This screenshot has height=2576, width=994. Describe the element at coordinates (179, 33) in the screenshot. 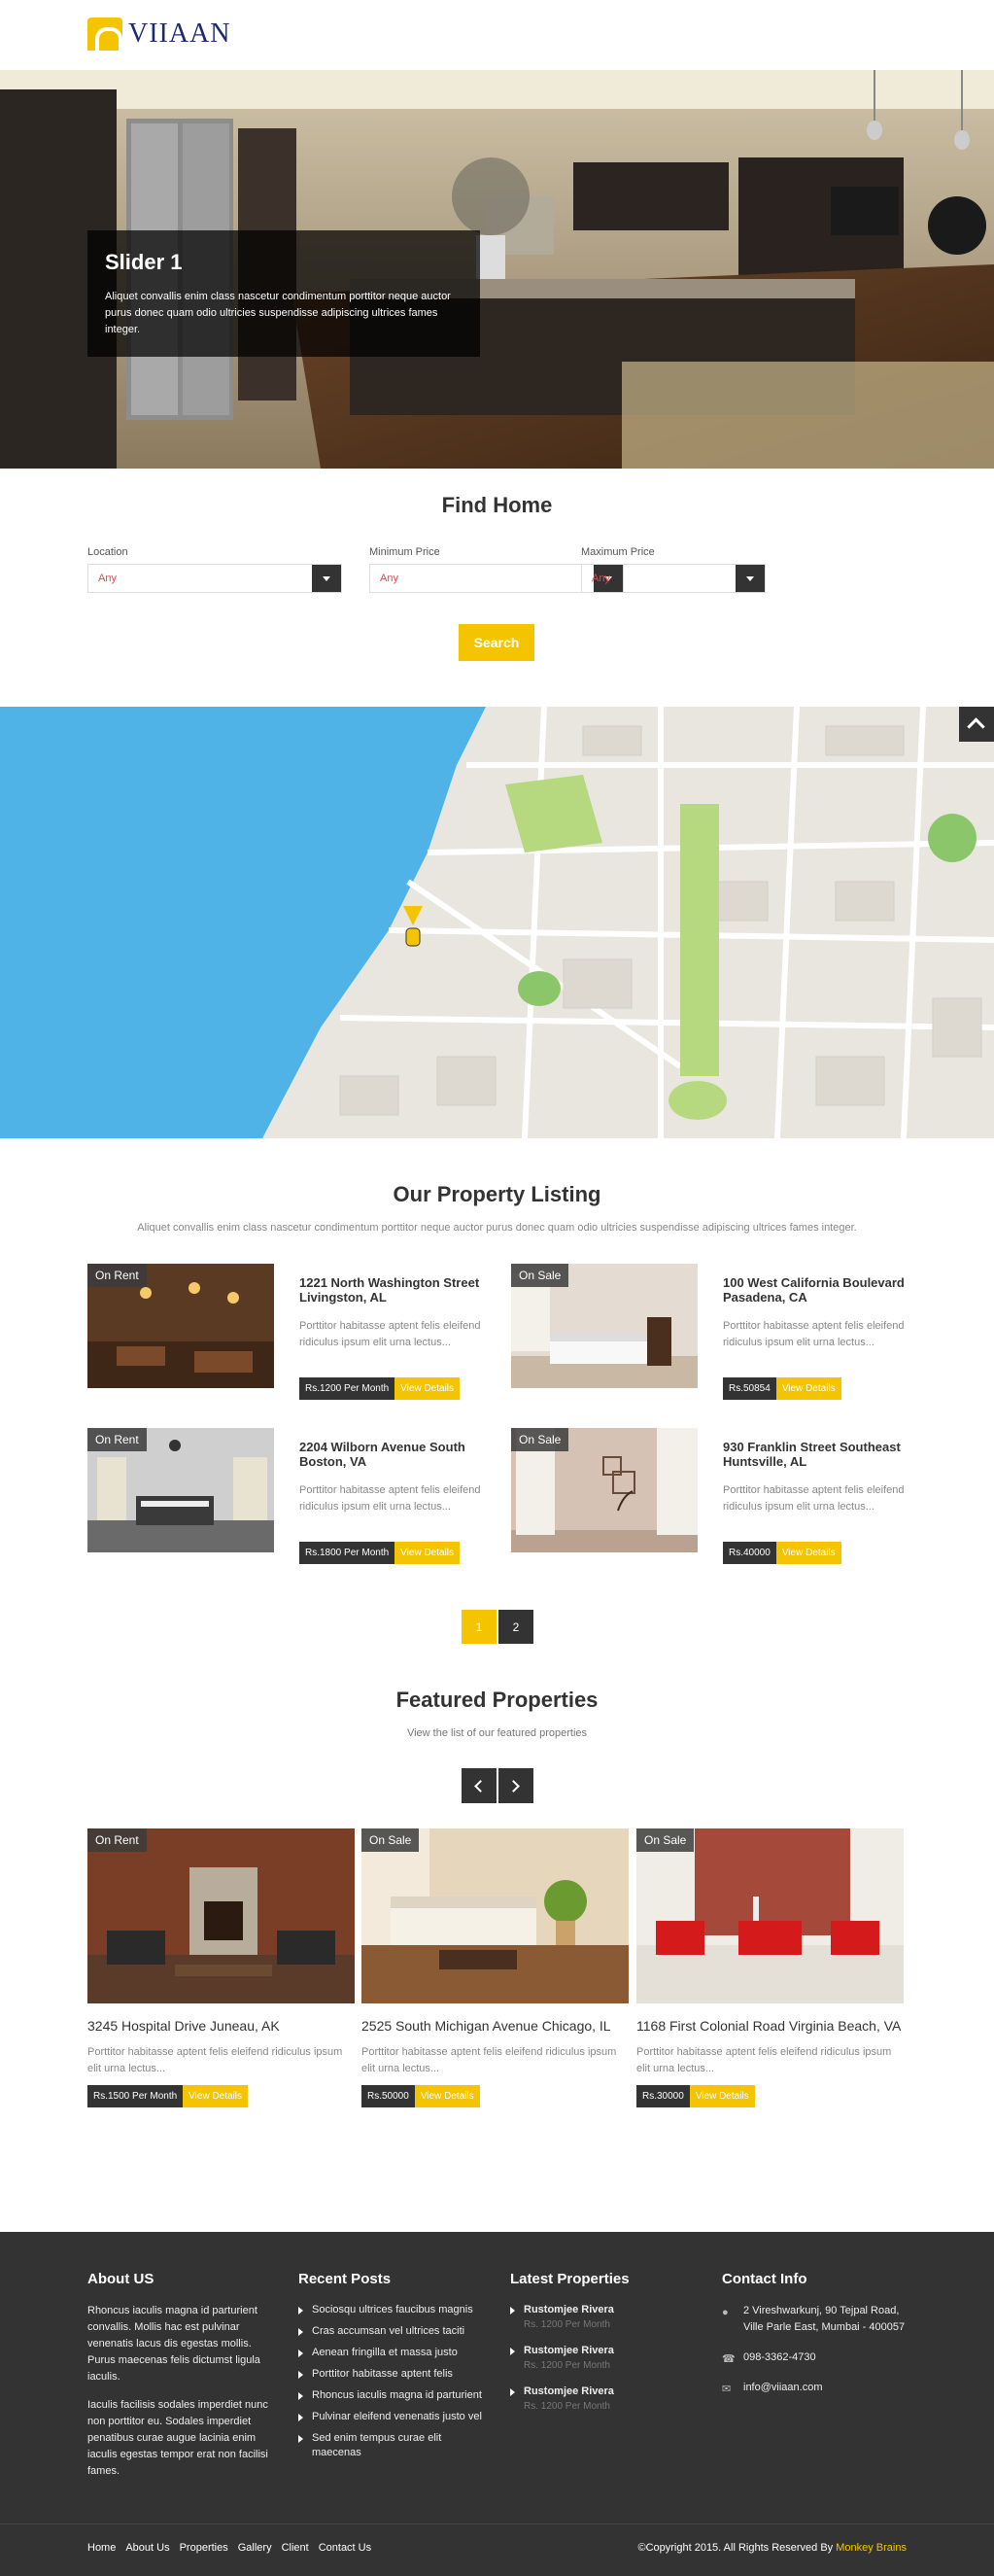

I see `logo-text: VIIAAN` at that location.